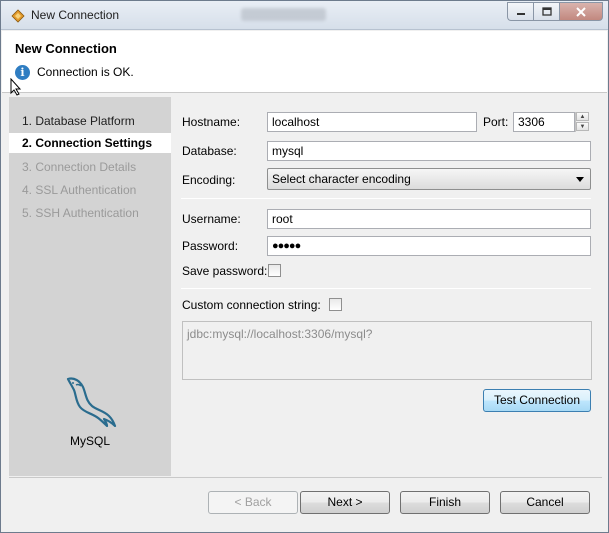 The width and height of the screenshot is (609, 533). I want to click on username-label: Username:, so click(211, 219).